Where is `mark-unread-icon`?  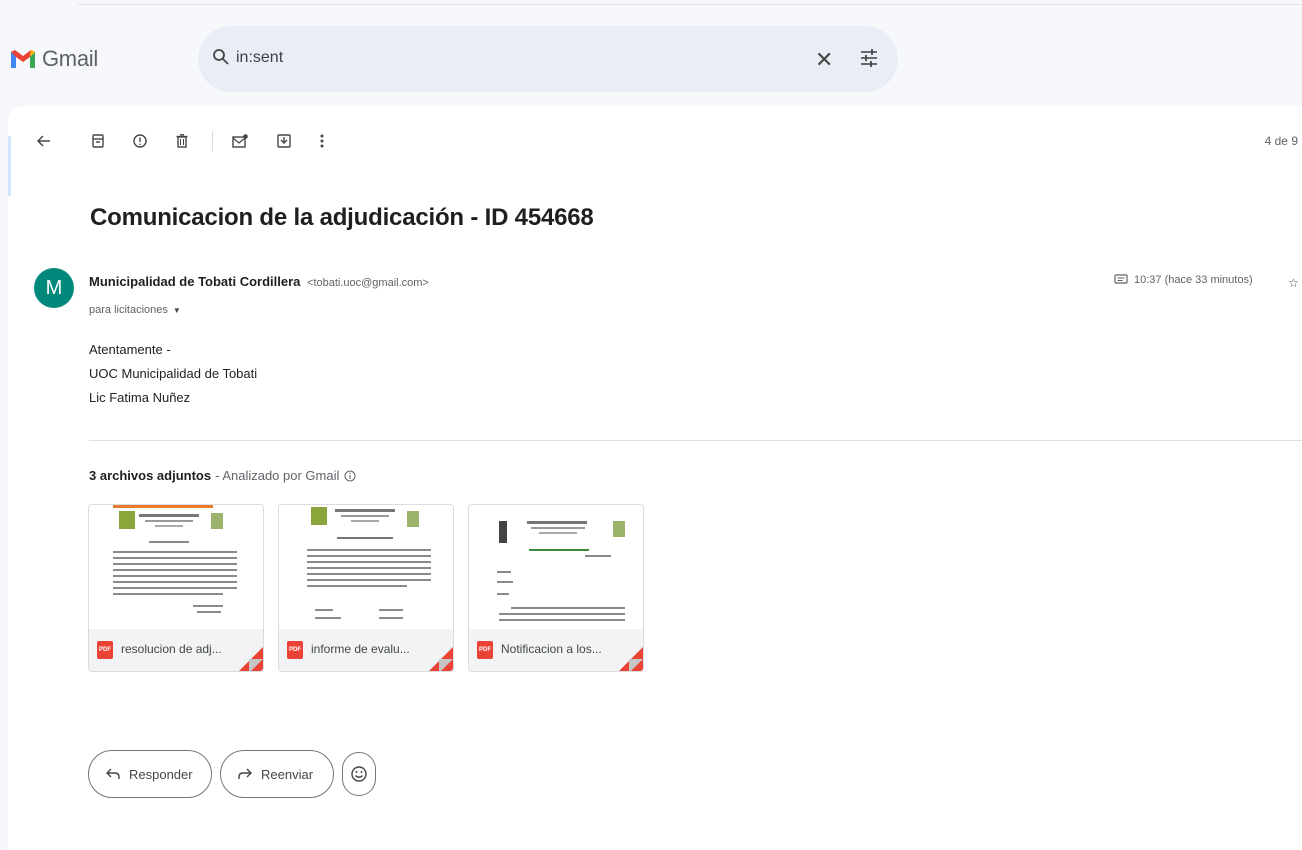 mark-unread-icon is located at coordinates (240, 141).